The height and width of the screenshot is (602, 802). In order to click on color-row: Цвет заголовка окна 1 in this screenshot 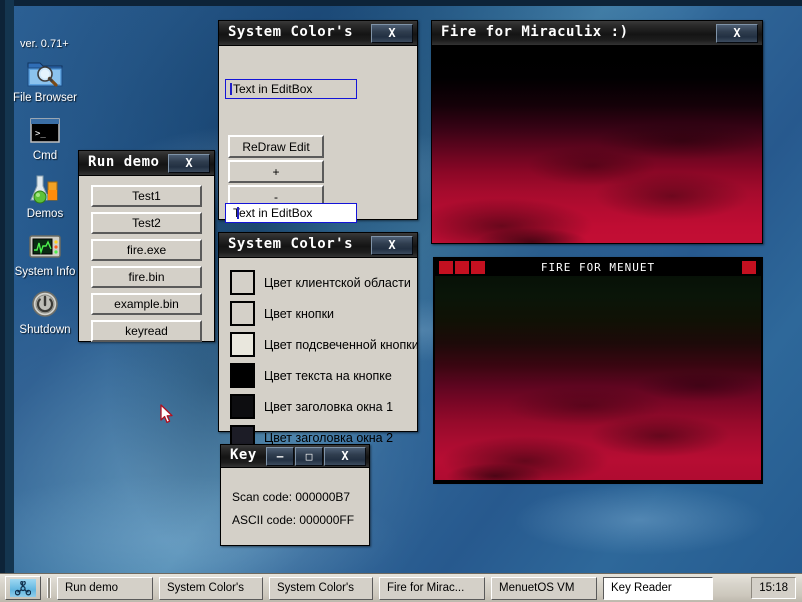, I will do `click(323, 406)`.